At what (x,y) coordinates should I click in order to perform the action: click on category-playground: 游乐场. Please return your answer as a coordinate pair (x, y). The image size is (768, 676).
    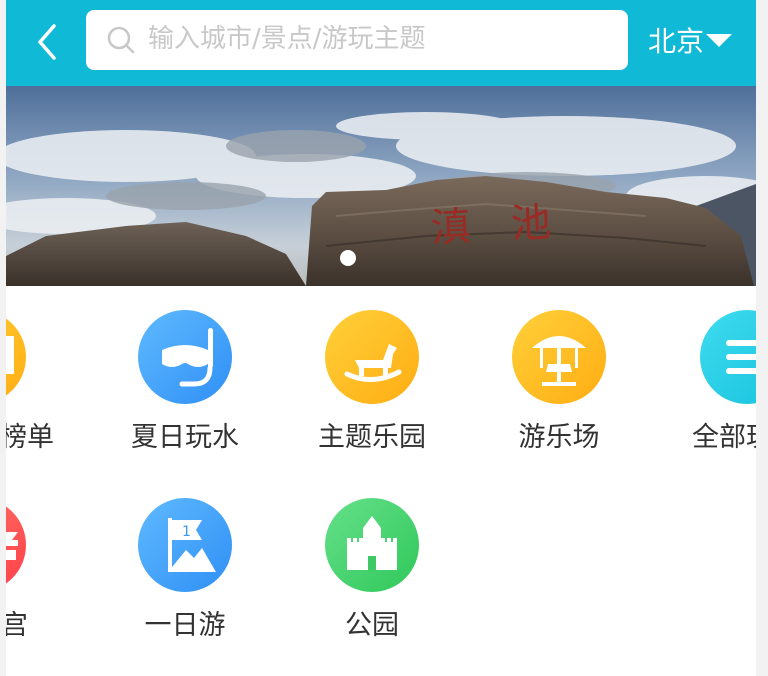
    Looking at the image, I should click on (559, 390).